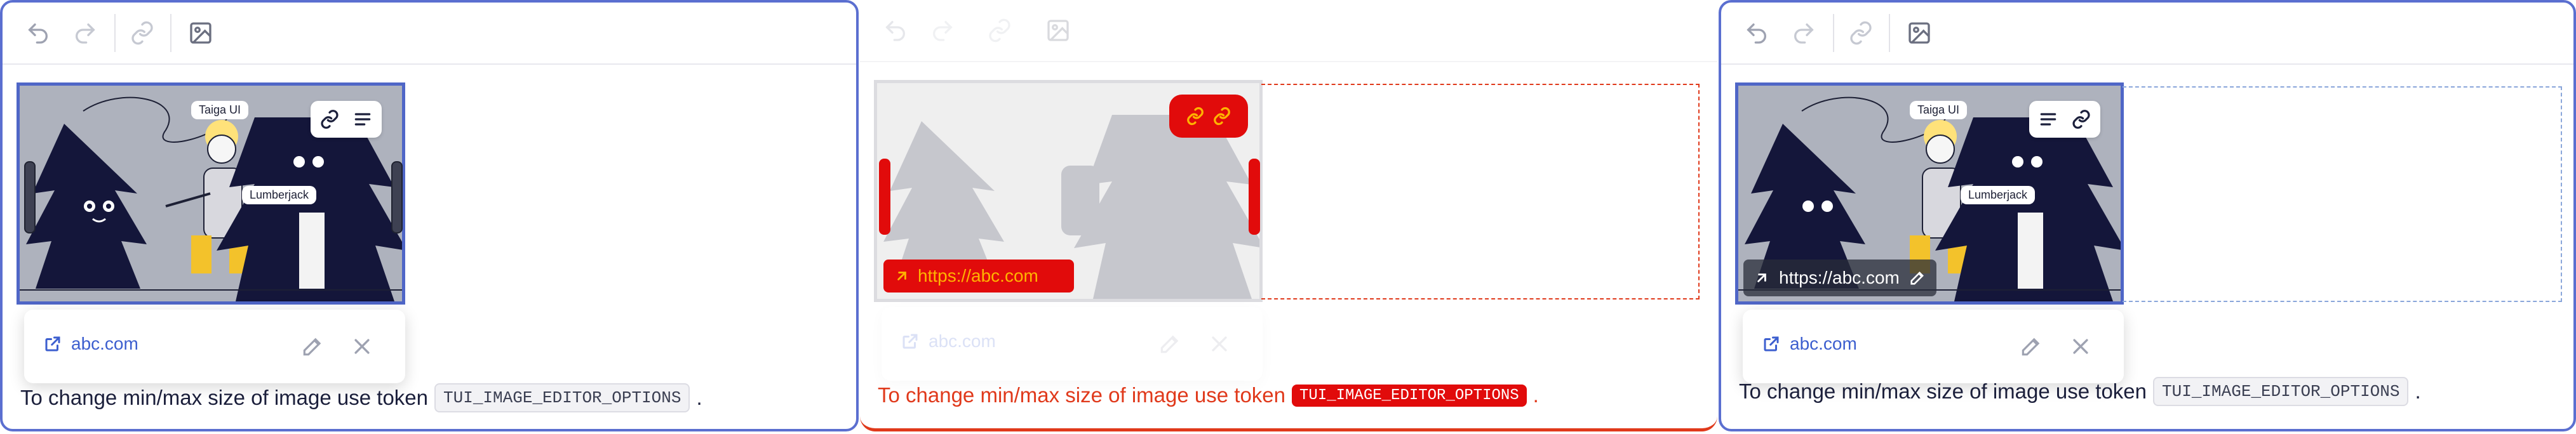  Describe the element at coordinates (220, 110) in the screenshot. I see `tag-taiga: Taiga UI` at that location.